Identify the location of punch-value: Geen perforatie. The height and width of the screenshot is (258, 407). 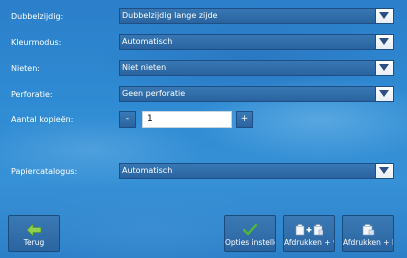
(154, 93).